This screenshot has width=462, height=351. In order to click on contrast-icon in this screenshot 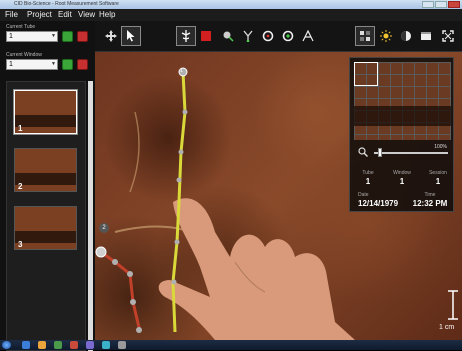, I will do `click(406, 36)`.